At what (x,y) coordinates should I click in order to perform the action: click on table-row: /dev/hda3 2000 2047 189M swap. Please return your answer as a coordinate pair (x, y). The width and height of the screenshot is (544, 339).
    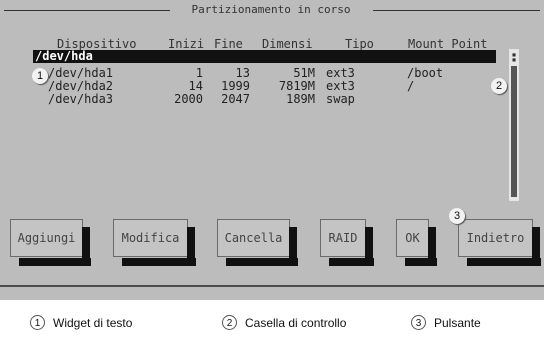
    Looking at the image, I should click on (264, 99).